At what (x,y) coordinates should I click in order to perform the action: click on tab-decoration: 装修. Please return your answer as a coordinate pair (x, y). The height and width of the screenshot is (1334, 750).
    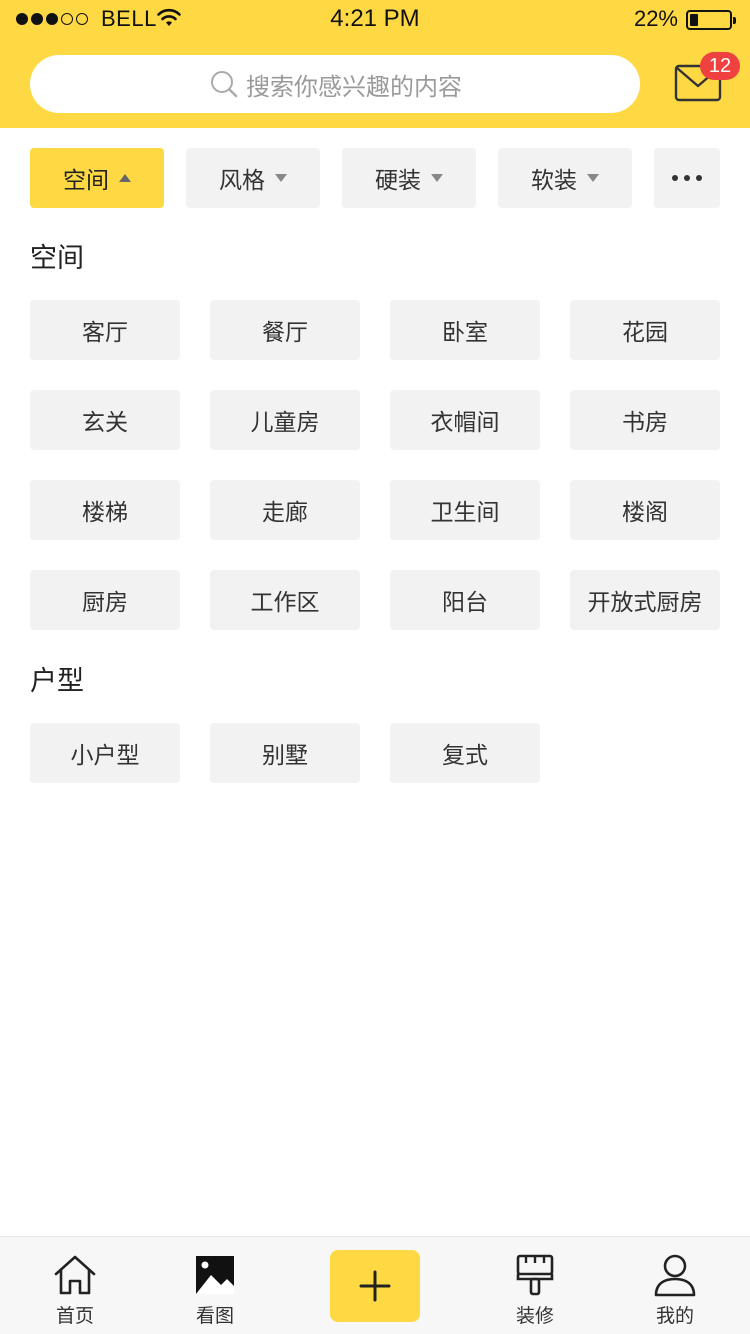
    Looking at the image, I should click on (535, 1285).